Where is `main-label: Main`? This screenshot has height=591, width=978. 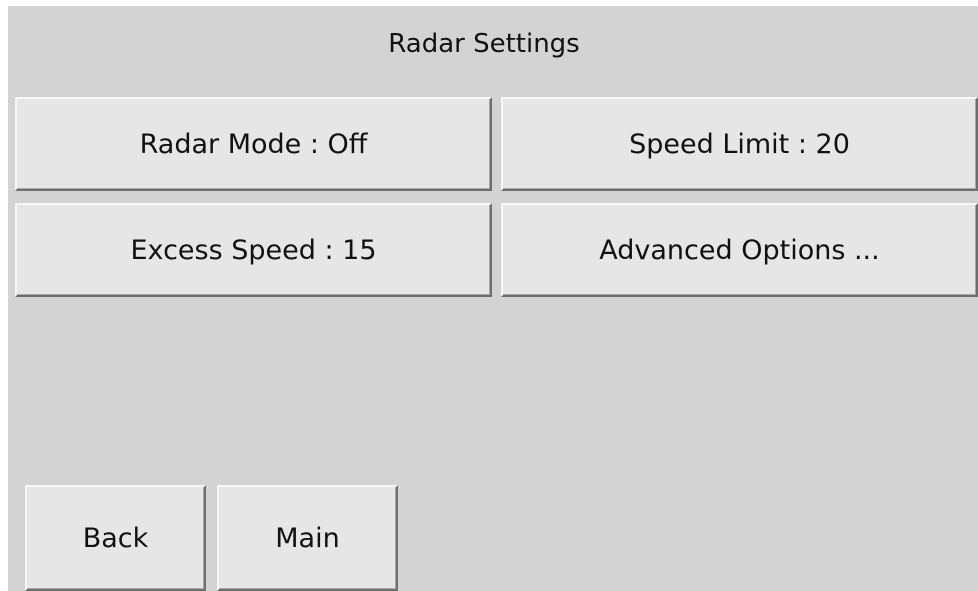 main-label: Main is located at coordinates (307, 538).